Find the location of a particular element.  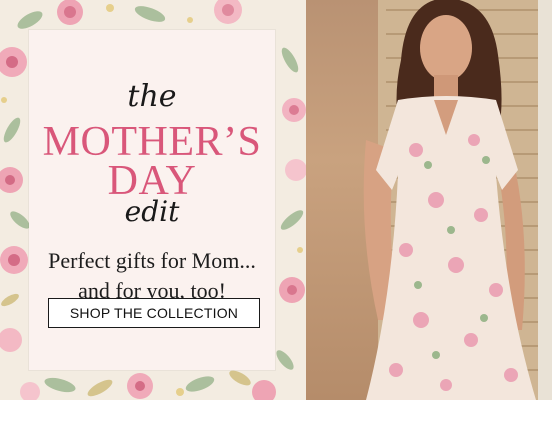

kicker-the: the is located at coordinates (152, 96).